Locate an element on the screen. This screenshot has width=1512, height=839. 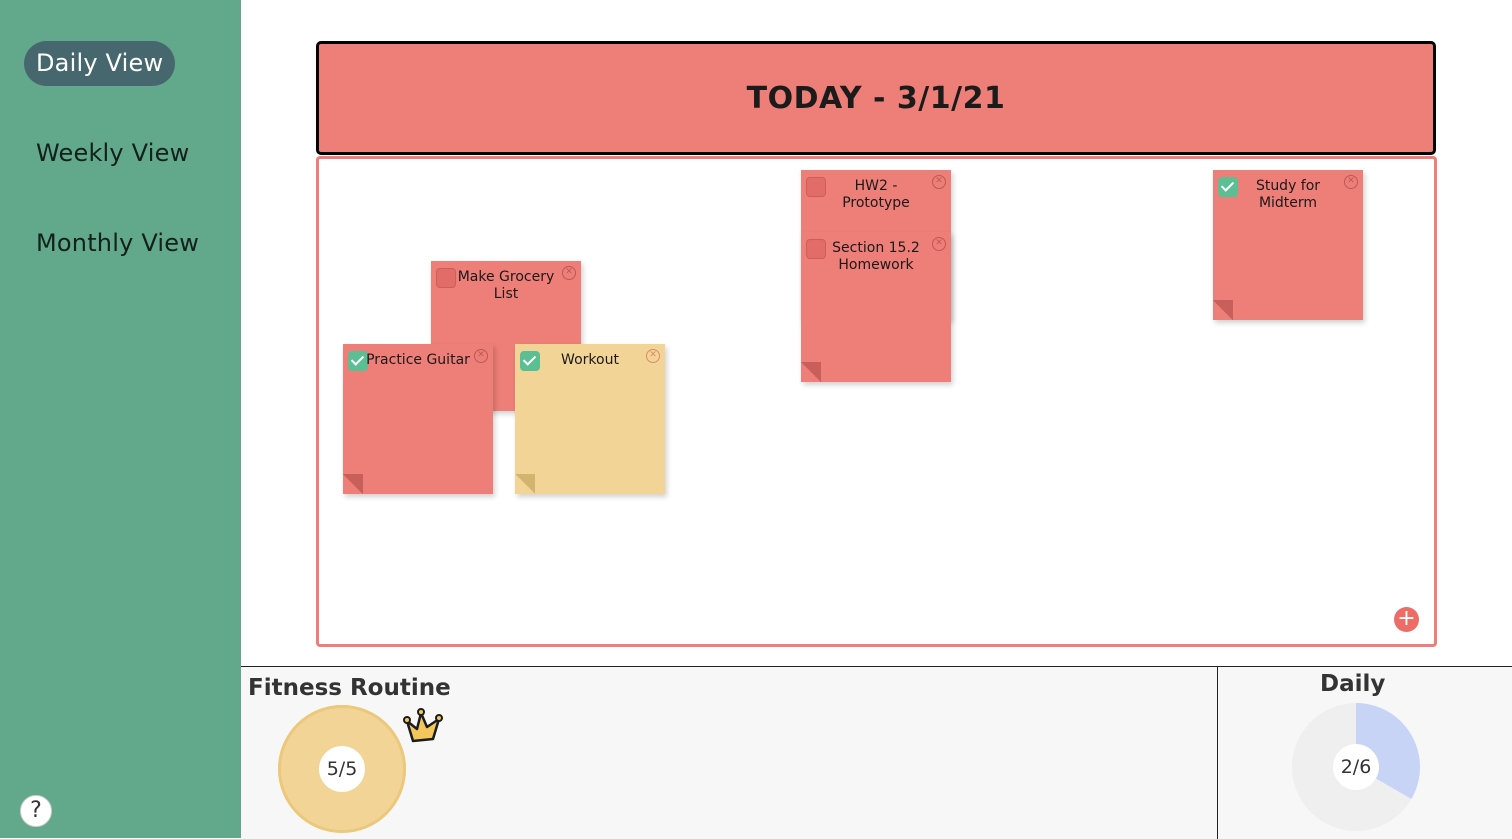
daily-progress-ring: 2/6 is located at coordinates (1356, 767).